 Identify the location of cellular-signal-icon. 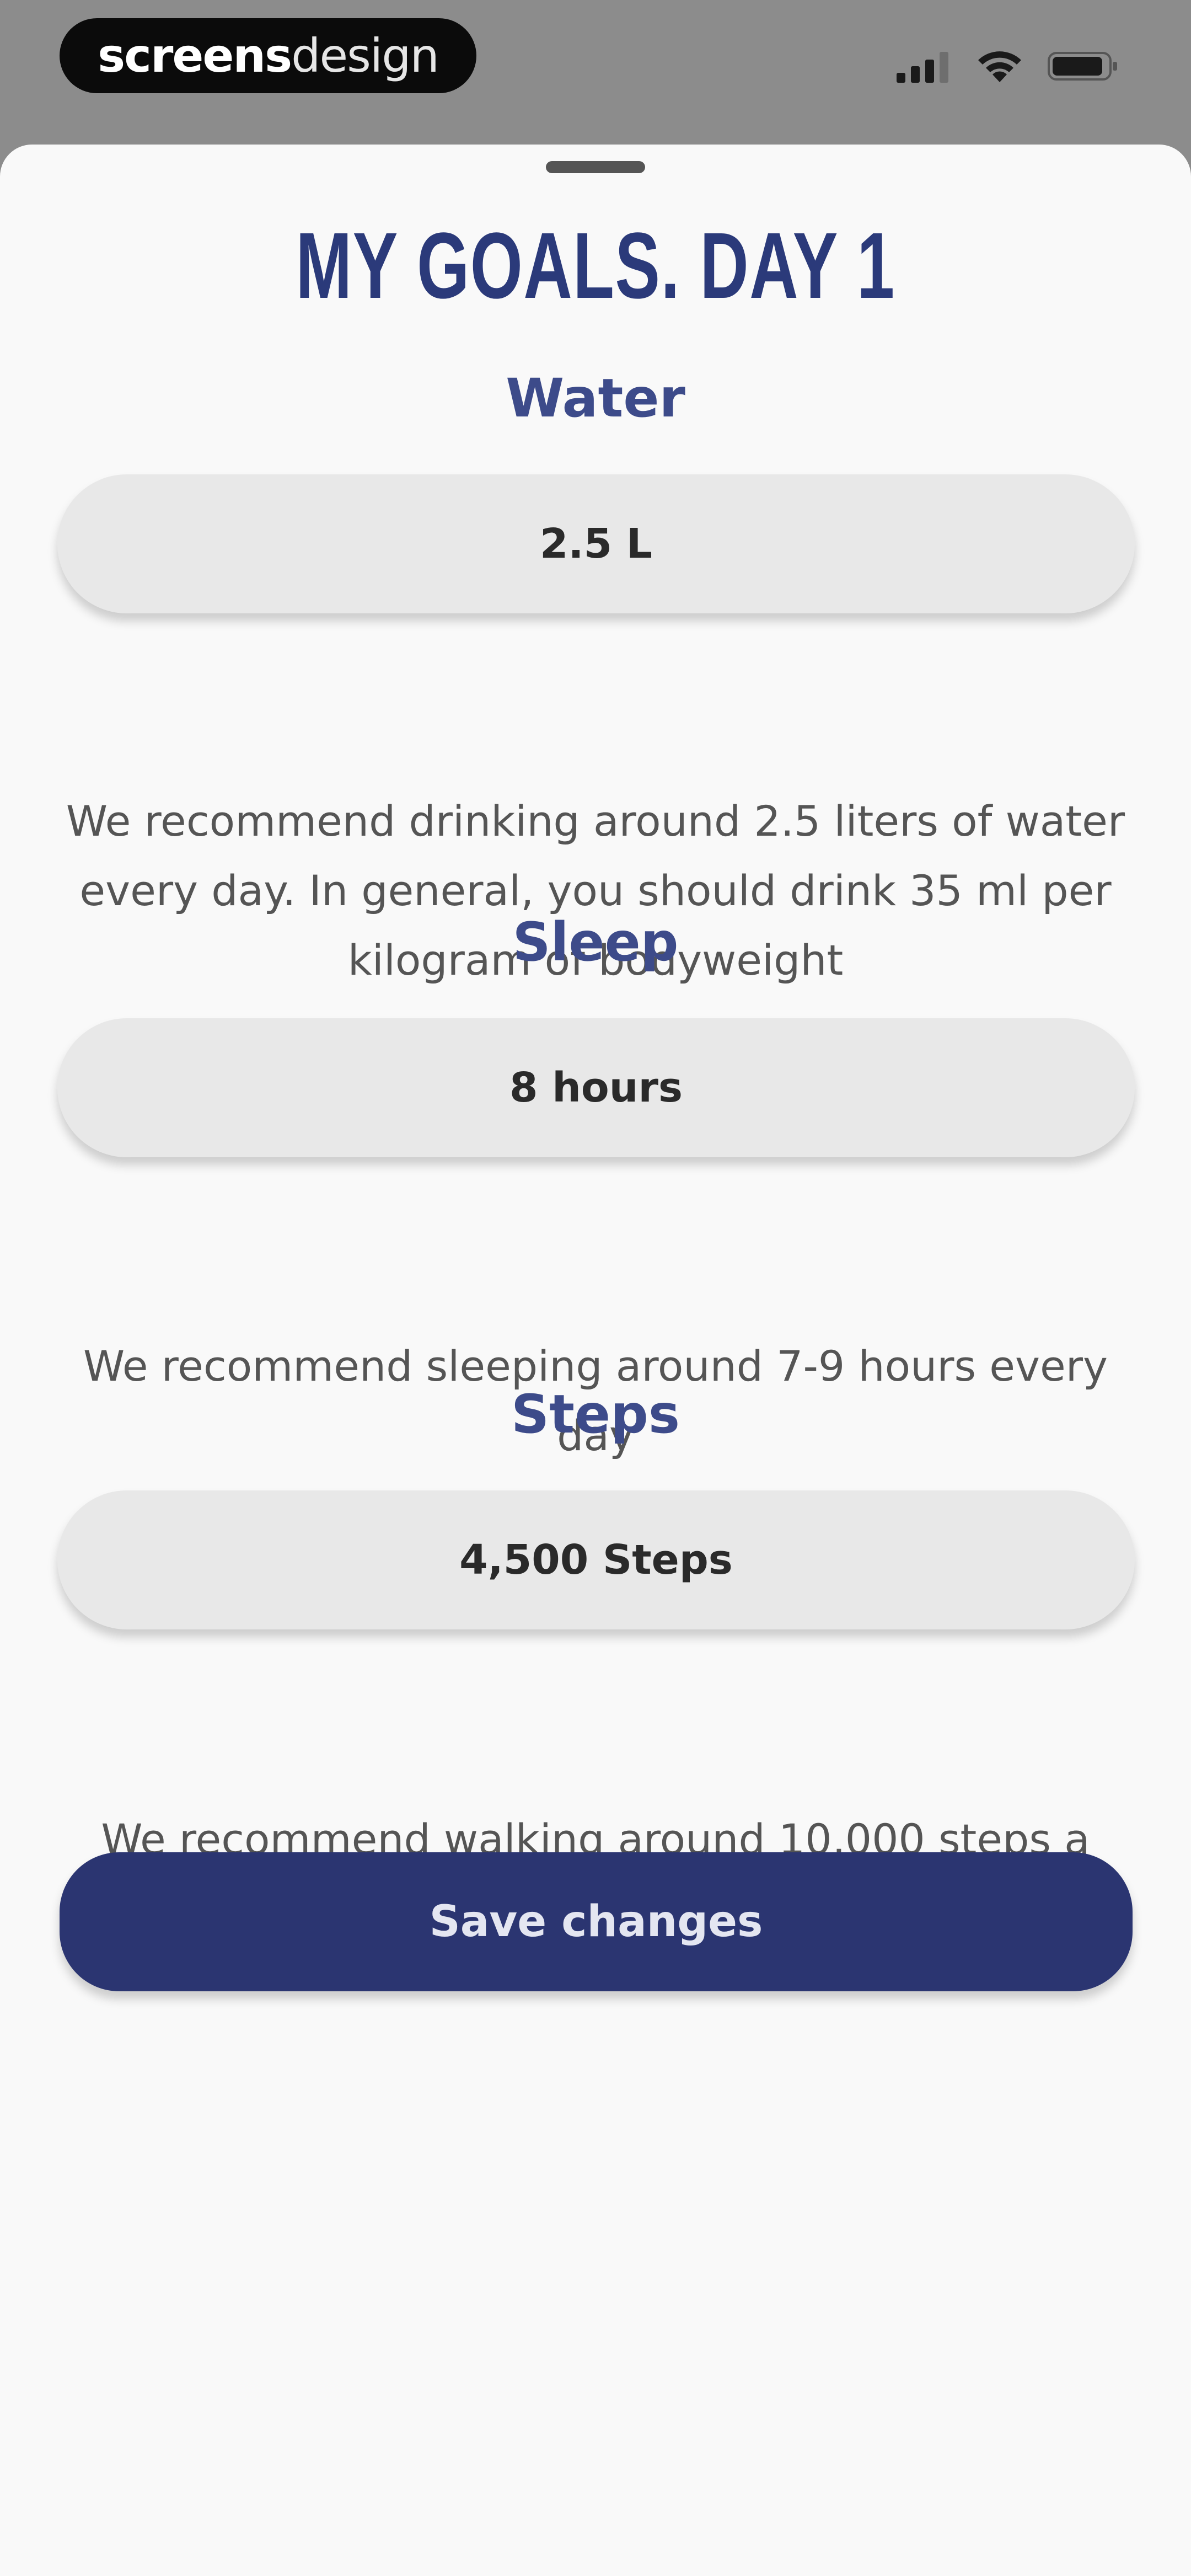
(924, 66).